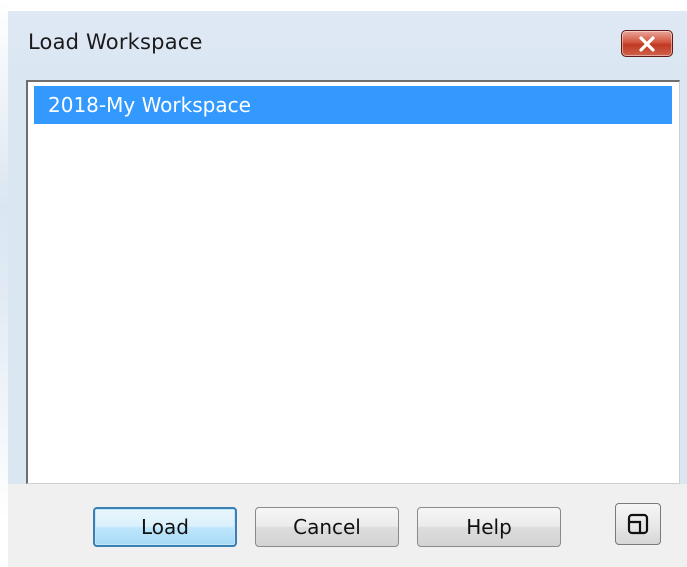 Image resolution: width=687 pixels, height=567 pixels. Describe the element at coordinates (149, 105) in the screenshot. I see `workspace-item-label: 2018-My Workspace` at that location.